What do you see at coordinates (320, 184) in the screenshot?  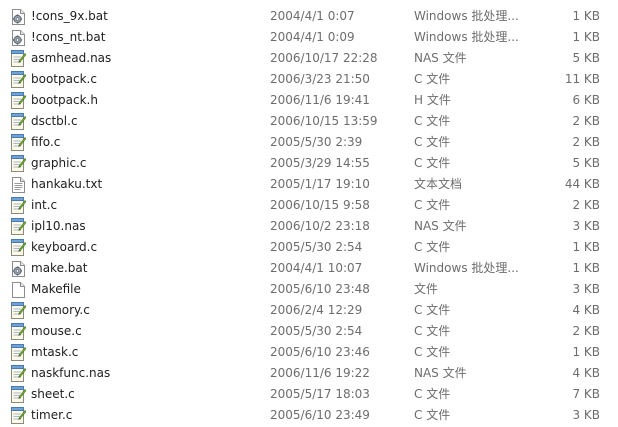 I see `file-date-modified: 2005/1/17 19:10` at bounding box center [320, 184].